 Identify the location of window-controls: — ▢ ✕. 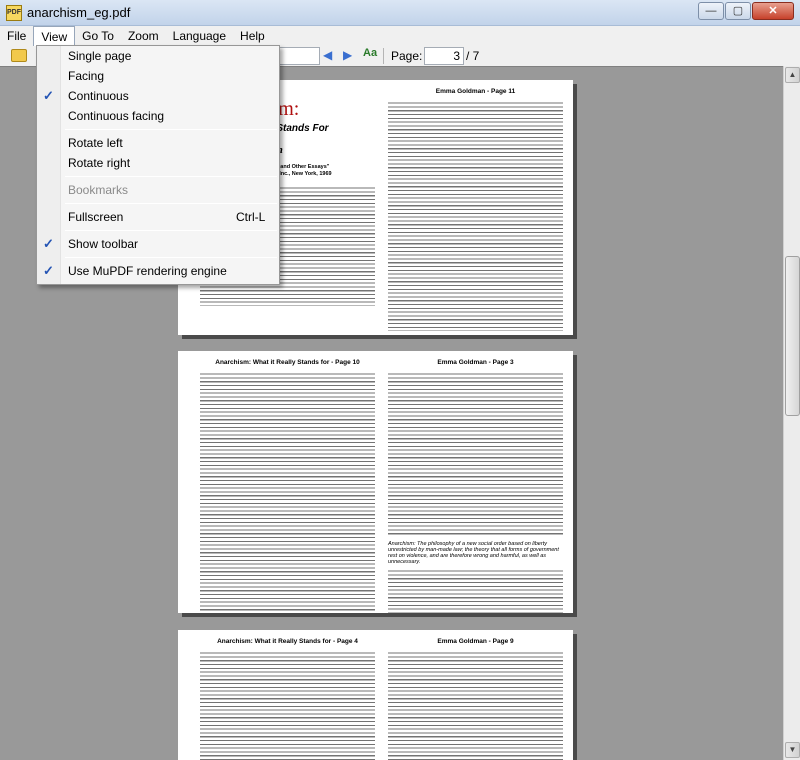
(746, 11).